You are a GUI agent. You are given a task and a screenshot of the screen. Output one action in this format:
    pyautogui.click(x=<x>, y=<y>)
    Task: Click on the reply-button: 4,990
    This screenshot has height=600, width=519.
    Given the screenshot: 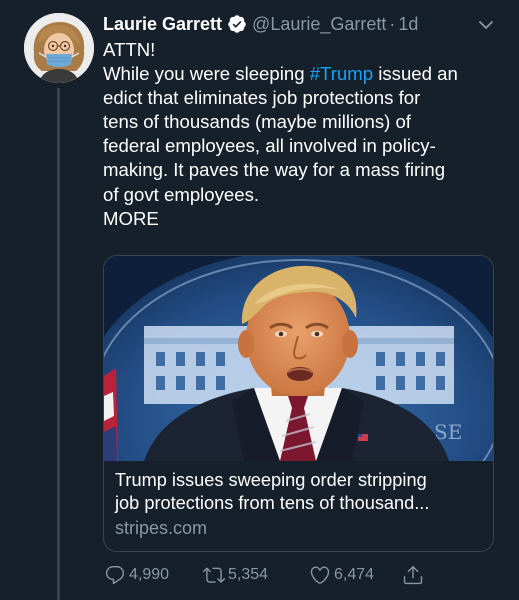 What is the action you would take?
    pyautogui.click(x=136, y=575)
    